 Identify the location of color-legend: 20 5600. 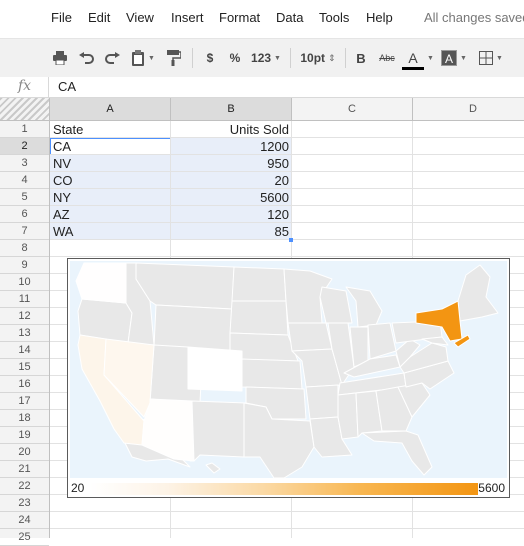
(288, 488).